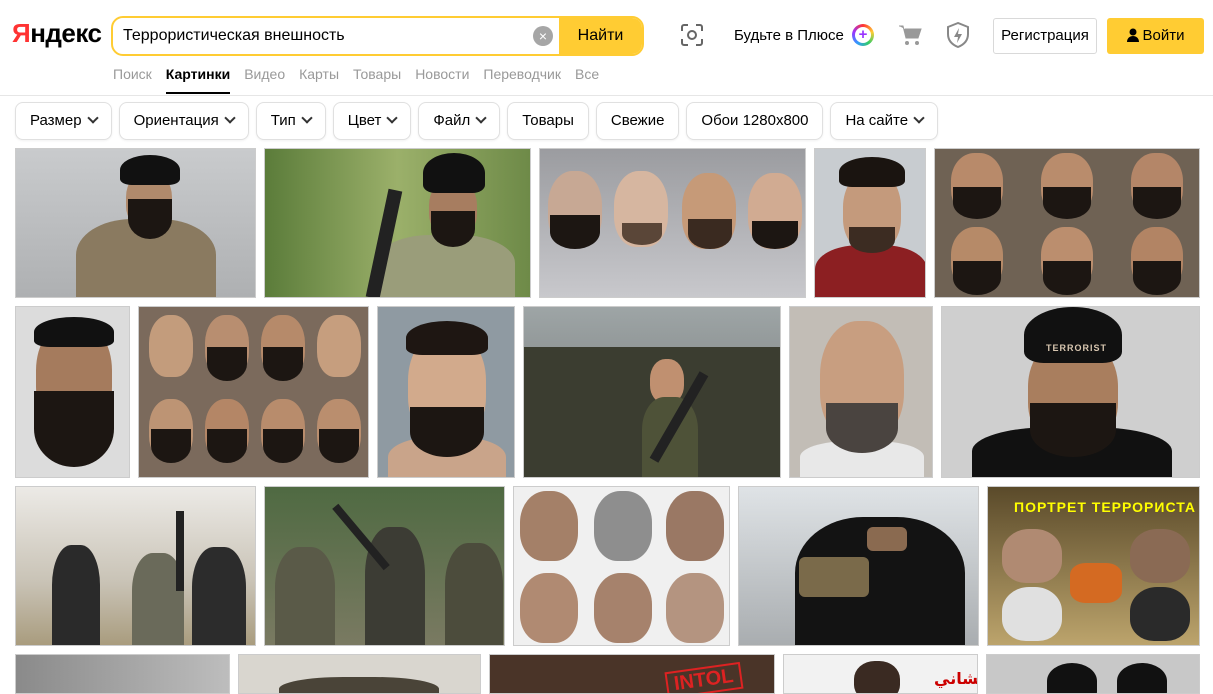 Image resolution: width=1213 pixels, height=694 pixels. I want to click on image-result: TERRORIST, so click(1070, 392).